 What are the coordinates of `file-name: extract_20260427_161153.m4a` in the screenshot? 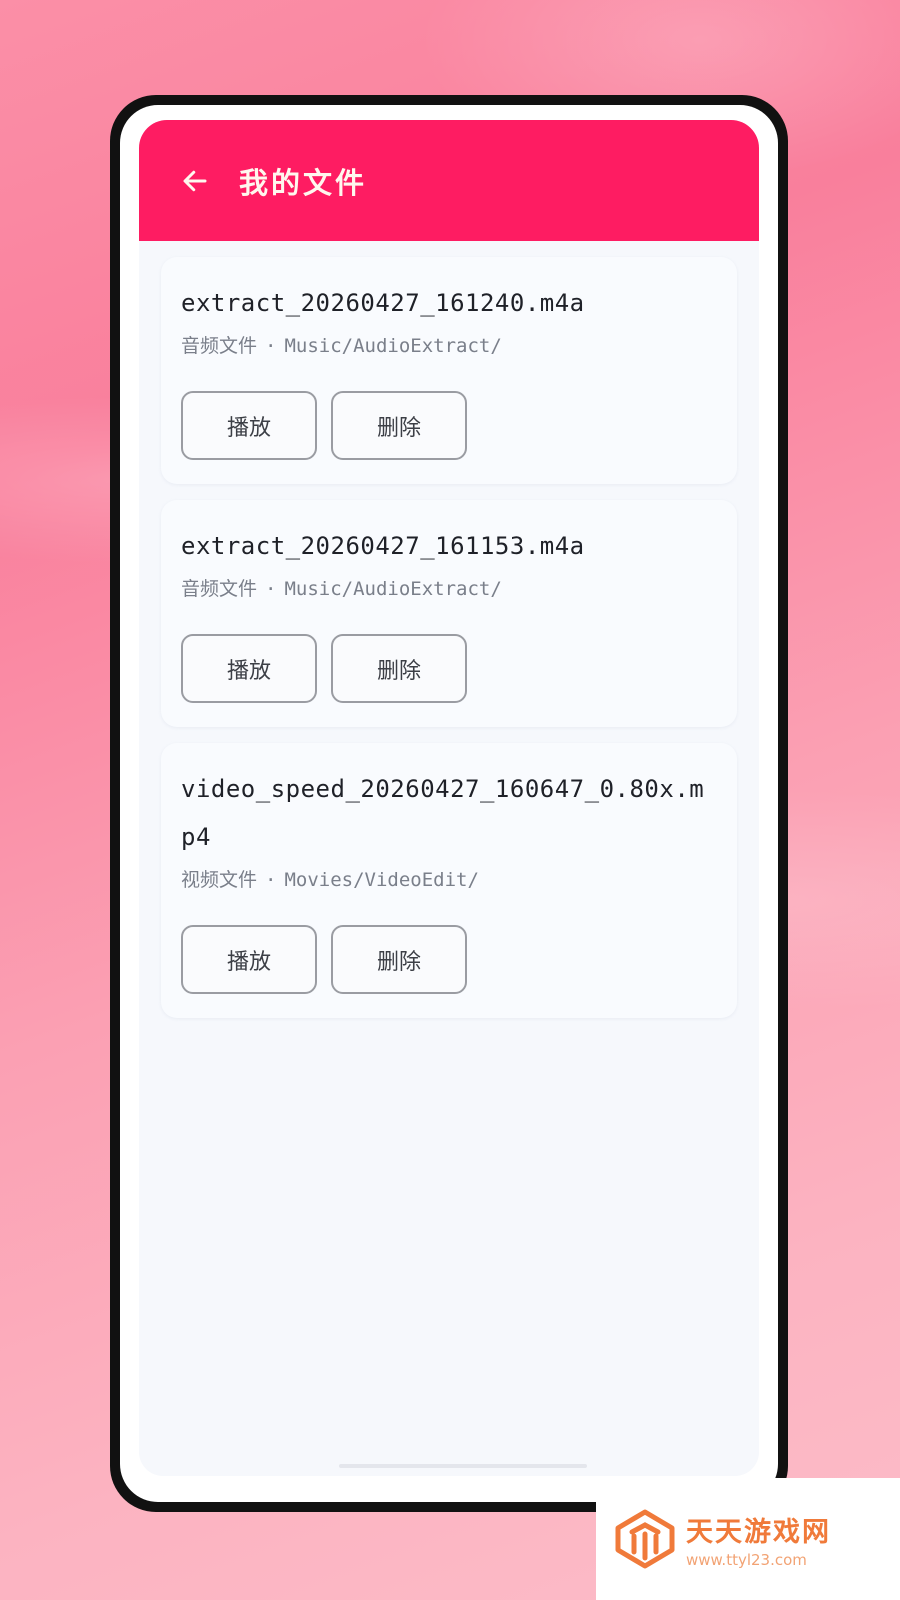 It's located at (383, 546).